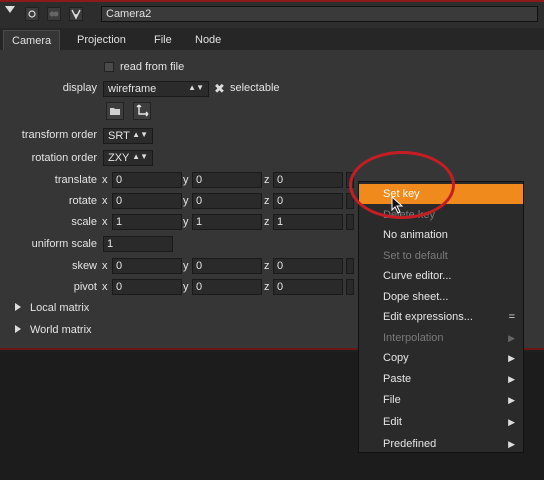 The height and width of the screenshot is (480, 544). What do you see at coordinates (227, 222) in the screenshot?
I see `scale-y-field: 1` at bounding box center [227, 222].